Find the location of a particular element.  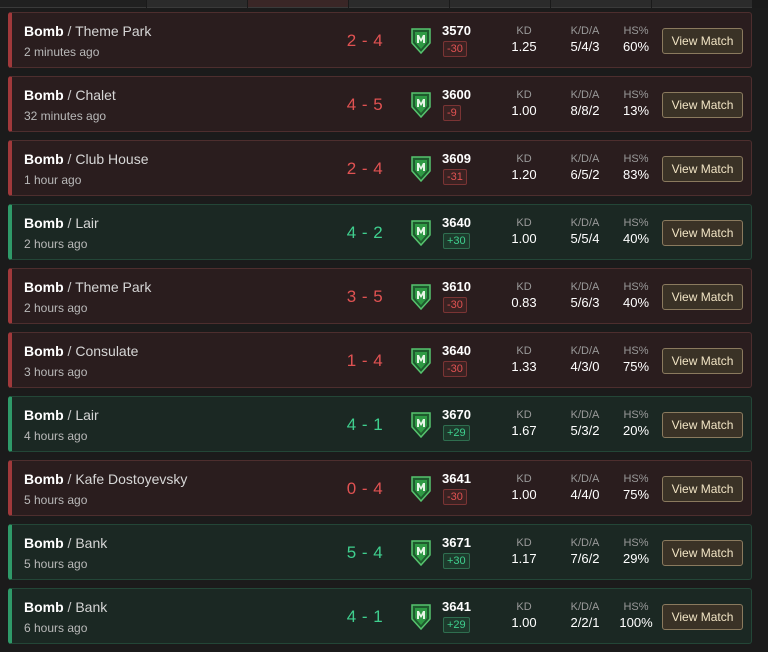

kd-value: 1.17 is located at coordinates (524, 558).